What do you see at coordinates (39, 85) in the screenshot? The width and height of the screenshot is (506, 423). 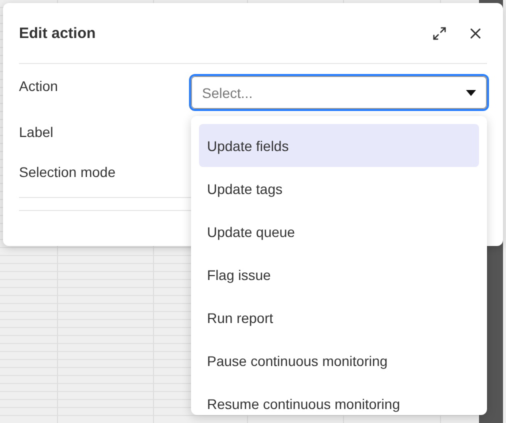 I see `field-label: Action` at bounding box center [39, 85].